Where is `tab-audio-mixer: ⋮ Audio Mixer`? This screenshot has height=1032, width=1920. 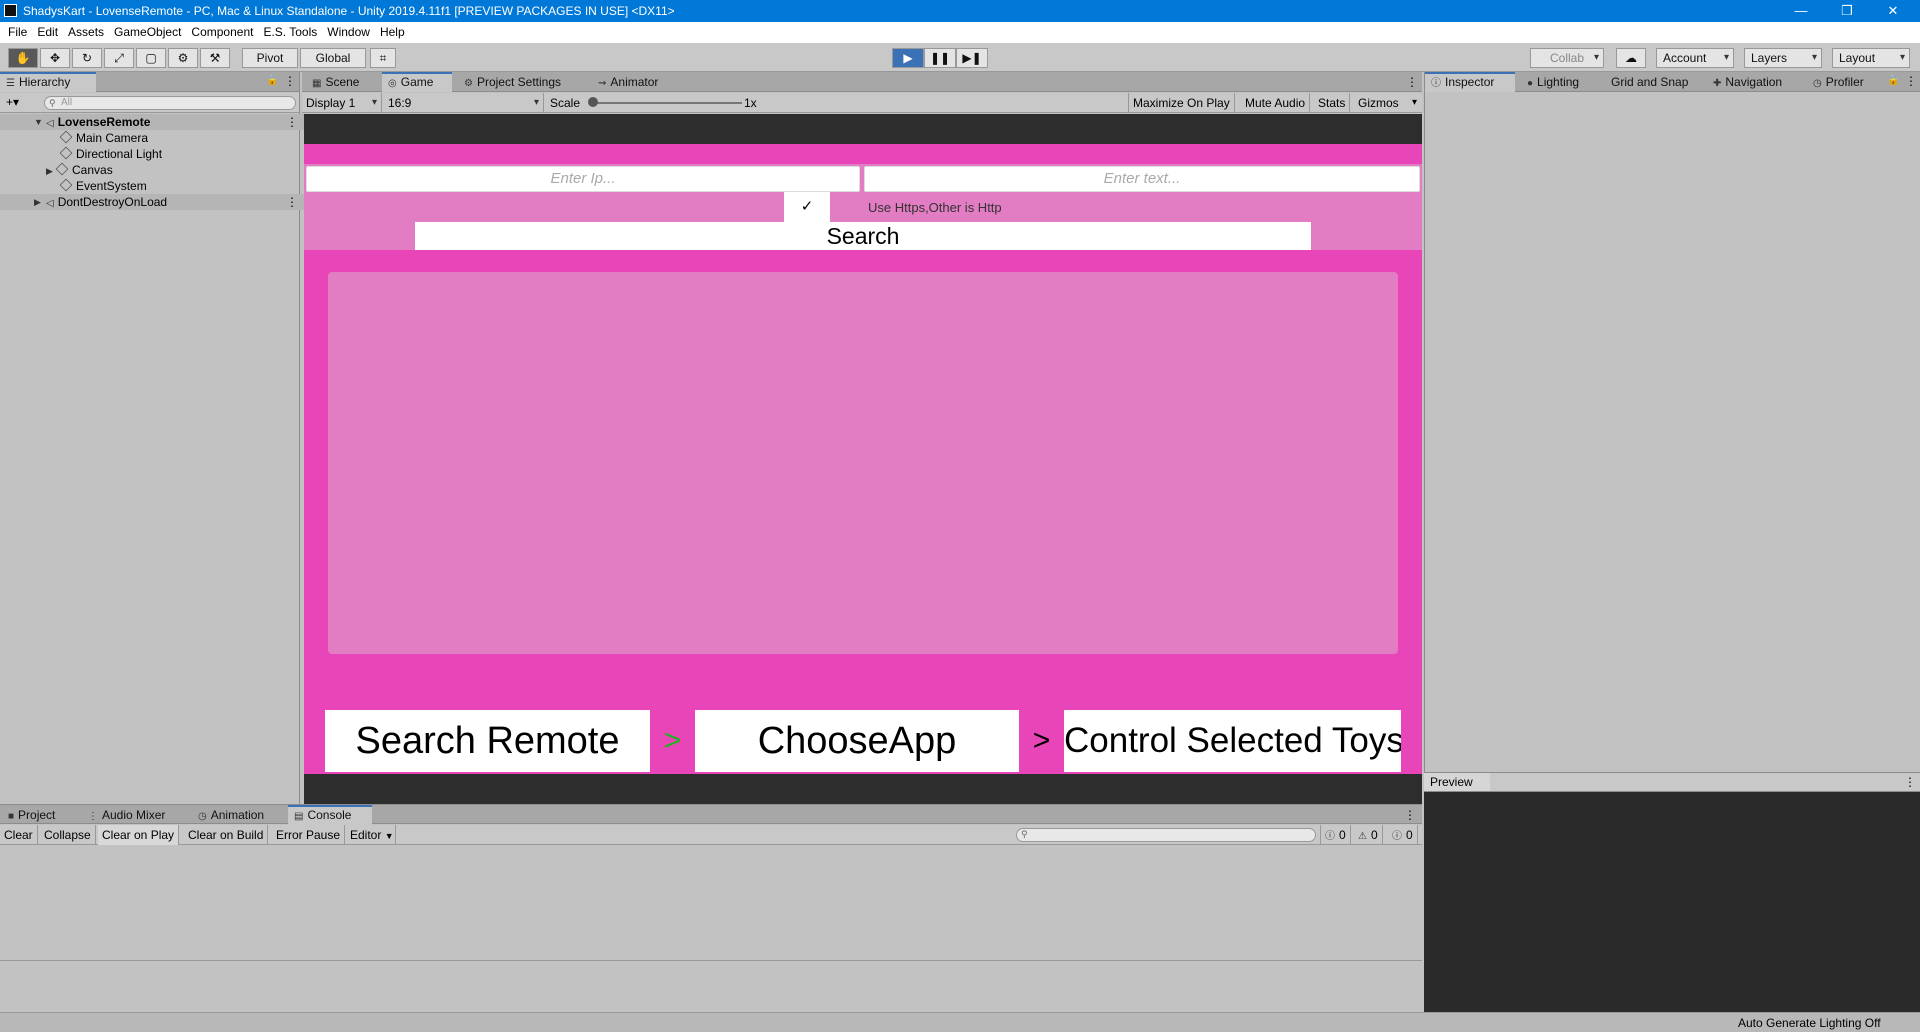 tab-audio-mixer: ⋮ Audio Mixer is located at coordinates (126, 815).